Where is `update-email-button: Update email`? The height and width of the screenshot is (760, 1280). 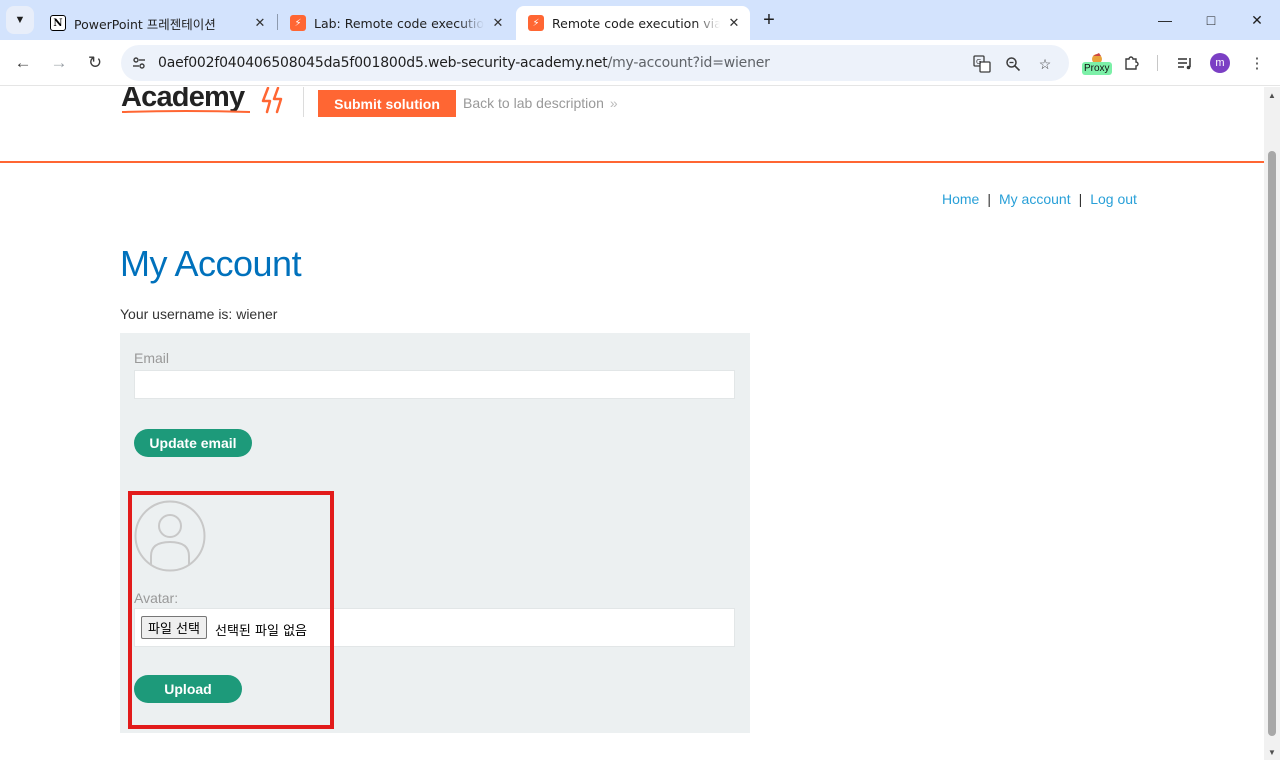
update-email-button: Update email is located at coordinates (193, 443).